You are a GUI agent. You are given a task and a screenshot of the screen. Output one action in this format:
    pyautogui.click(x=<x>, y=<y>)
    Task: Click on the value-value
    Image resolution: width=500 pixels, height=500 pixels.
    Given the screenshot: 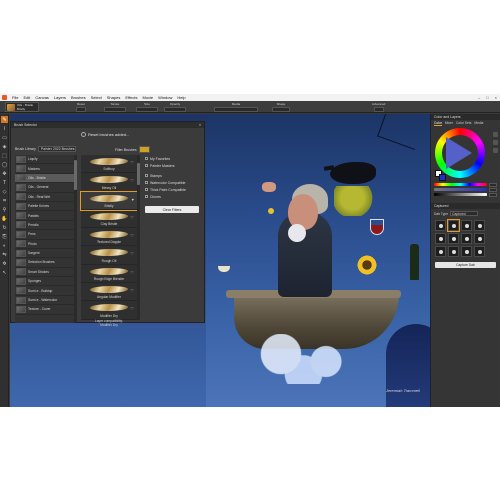 What is the action you would take?
    pyautogui.click(x=493, y=194)
    